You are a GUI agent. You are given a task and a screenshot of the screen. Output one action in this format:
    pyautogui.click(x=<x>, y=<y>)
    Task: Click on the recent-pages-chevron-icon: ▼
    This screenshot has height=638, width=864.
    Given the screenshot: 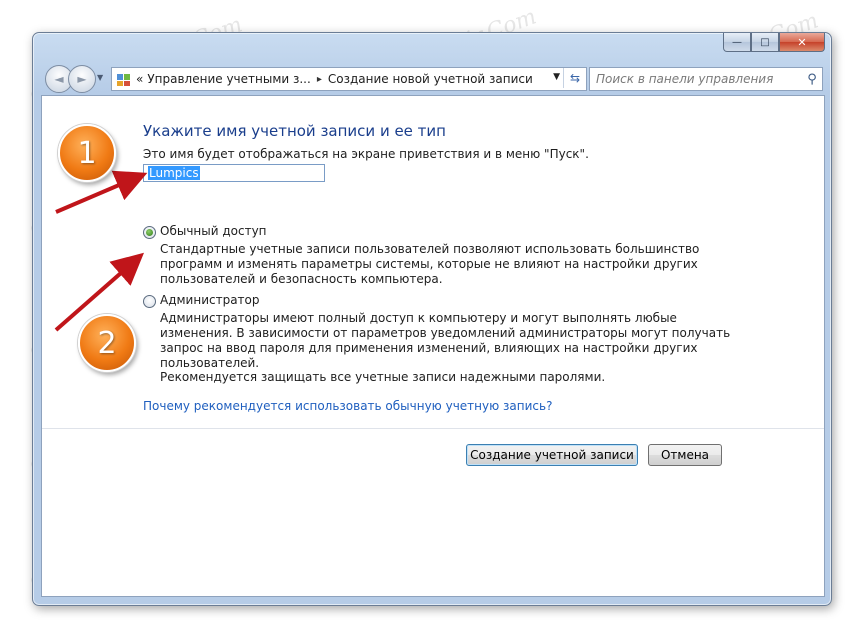 What is the action you would take?
    pyautogui.click(x=100, y=77)
    